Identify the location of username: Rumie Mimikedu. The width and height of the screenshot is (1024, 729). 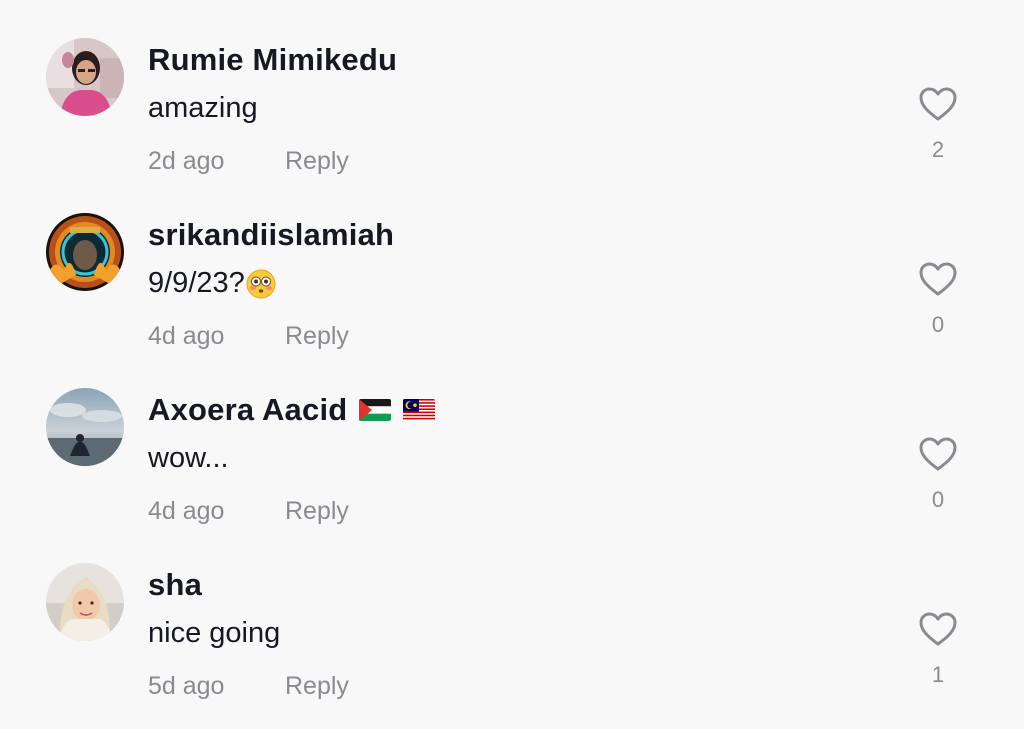
(272, 60).